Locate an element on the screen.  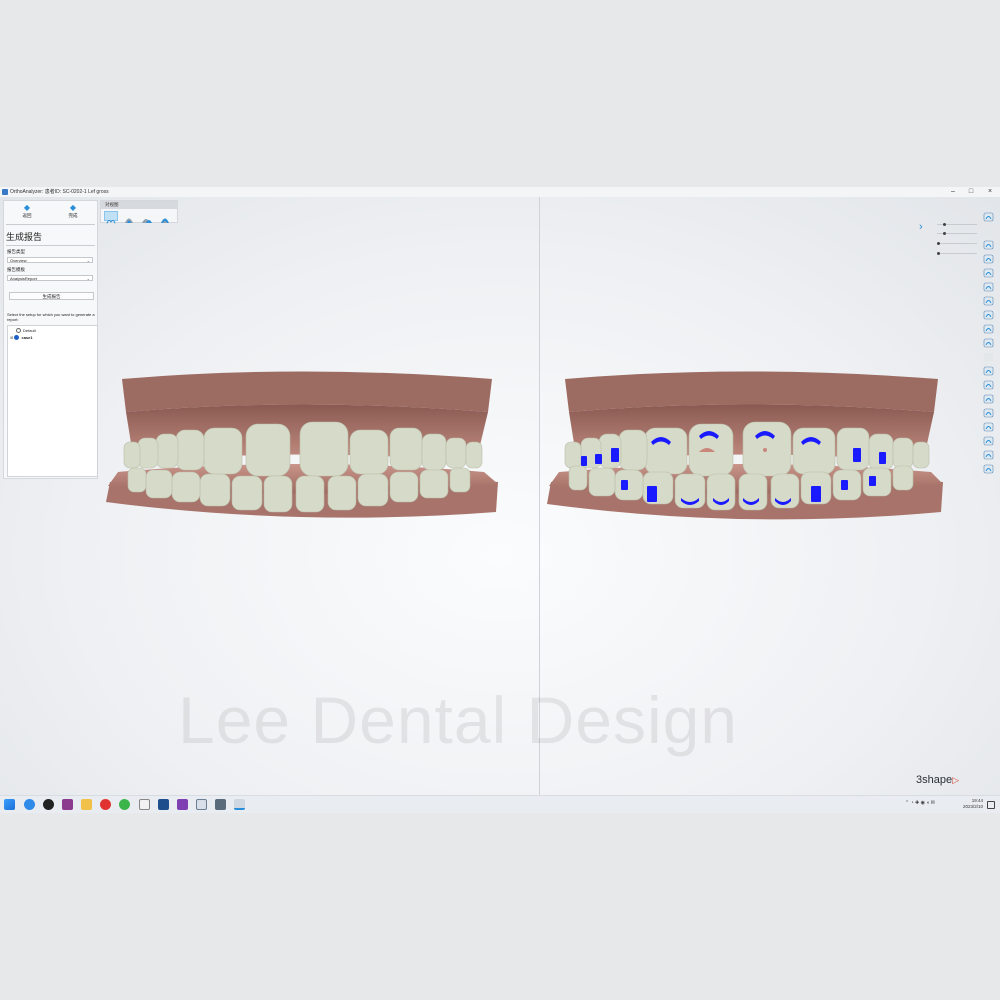
tooth-box-1-icon is located at coordinates (988, 245).